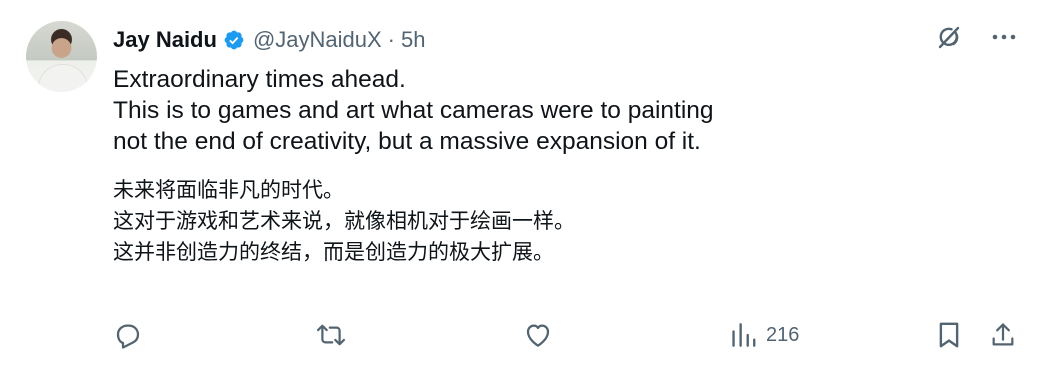  I want to click on avatar, so click(61, 56).